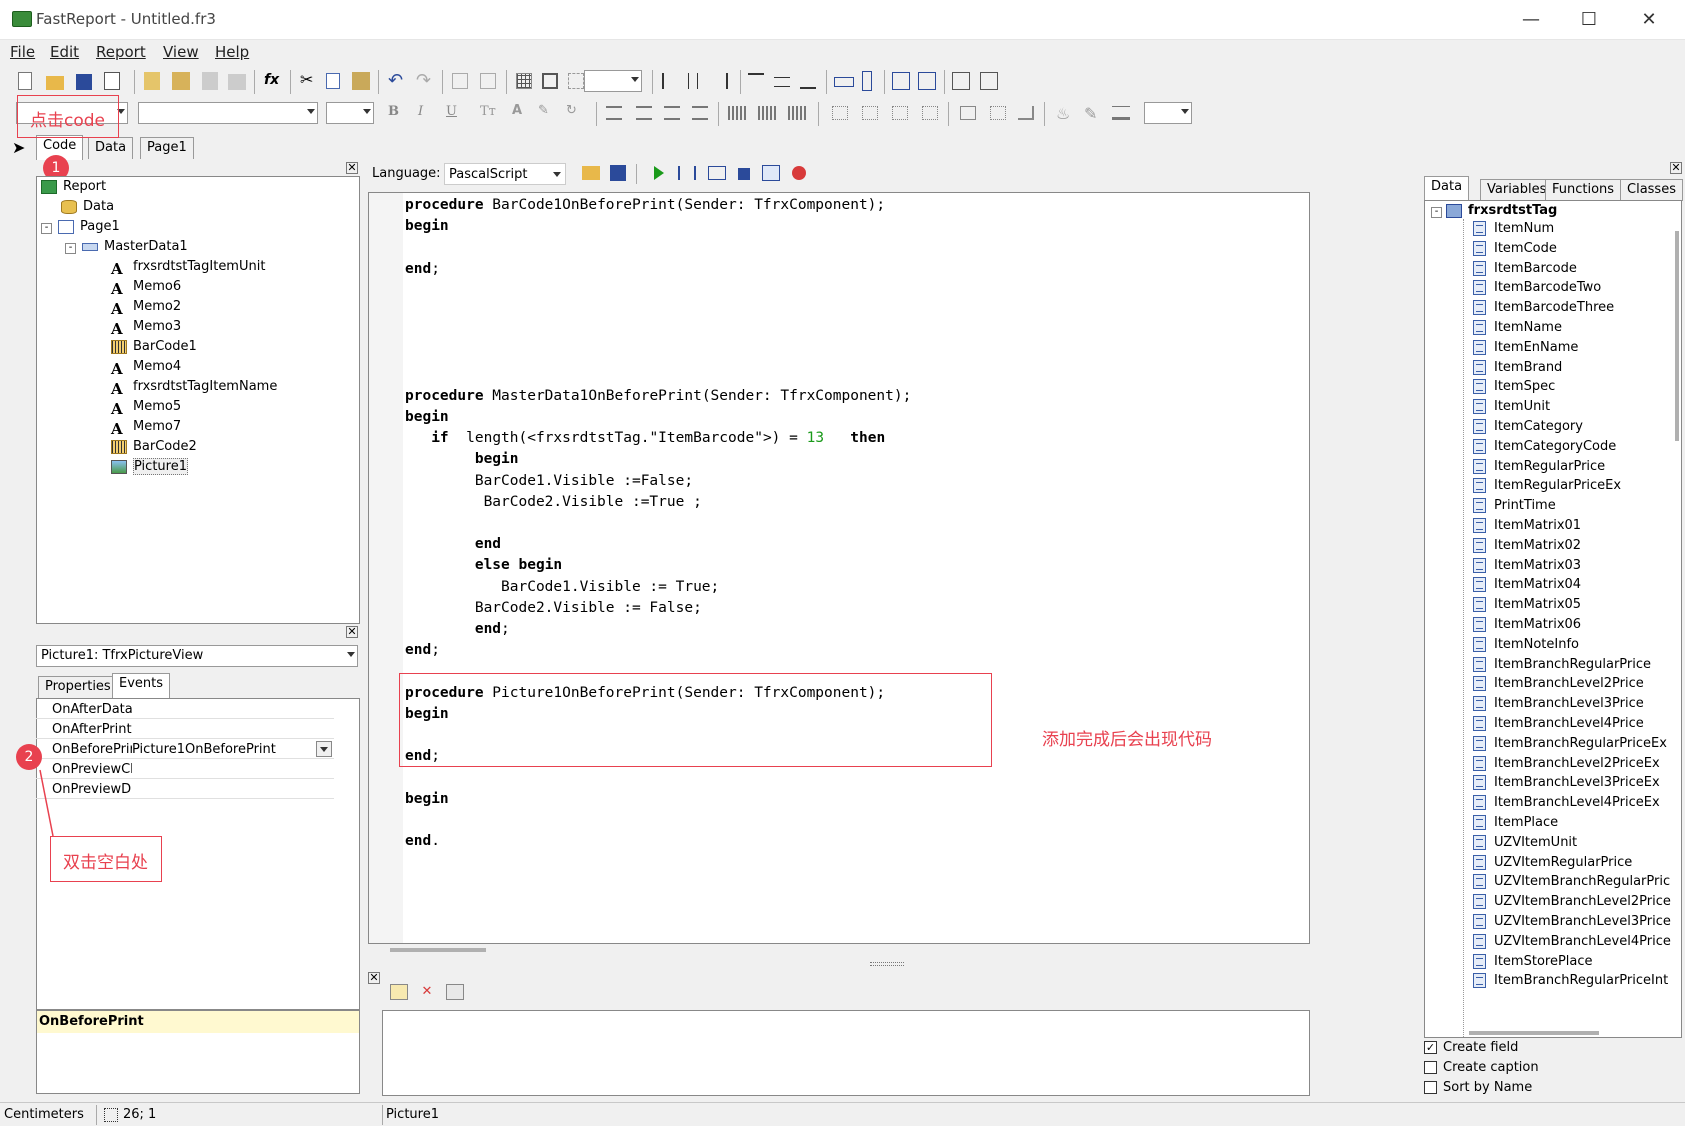 This screenshot has height=1126, width=1685. What do you see at coordinates (1566, 783) in the screenshot?
I see `field-item: ItemBranchLevel3PriceEx` at bounding box center [1566, 783].